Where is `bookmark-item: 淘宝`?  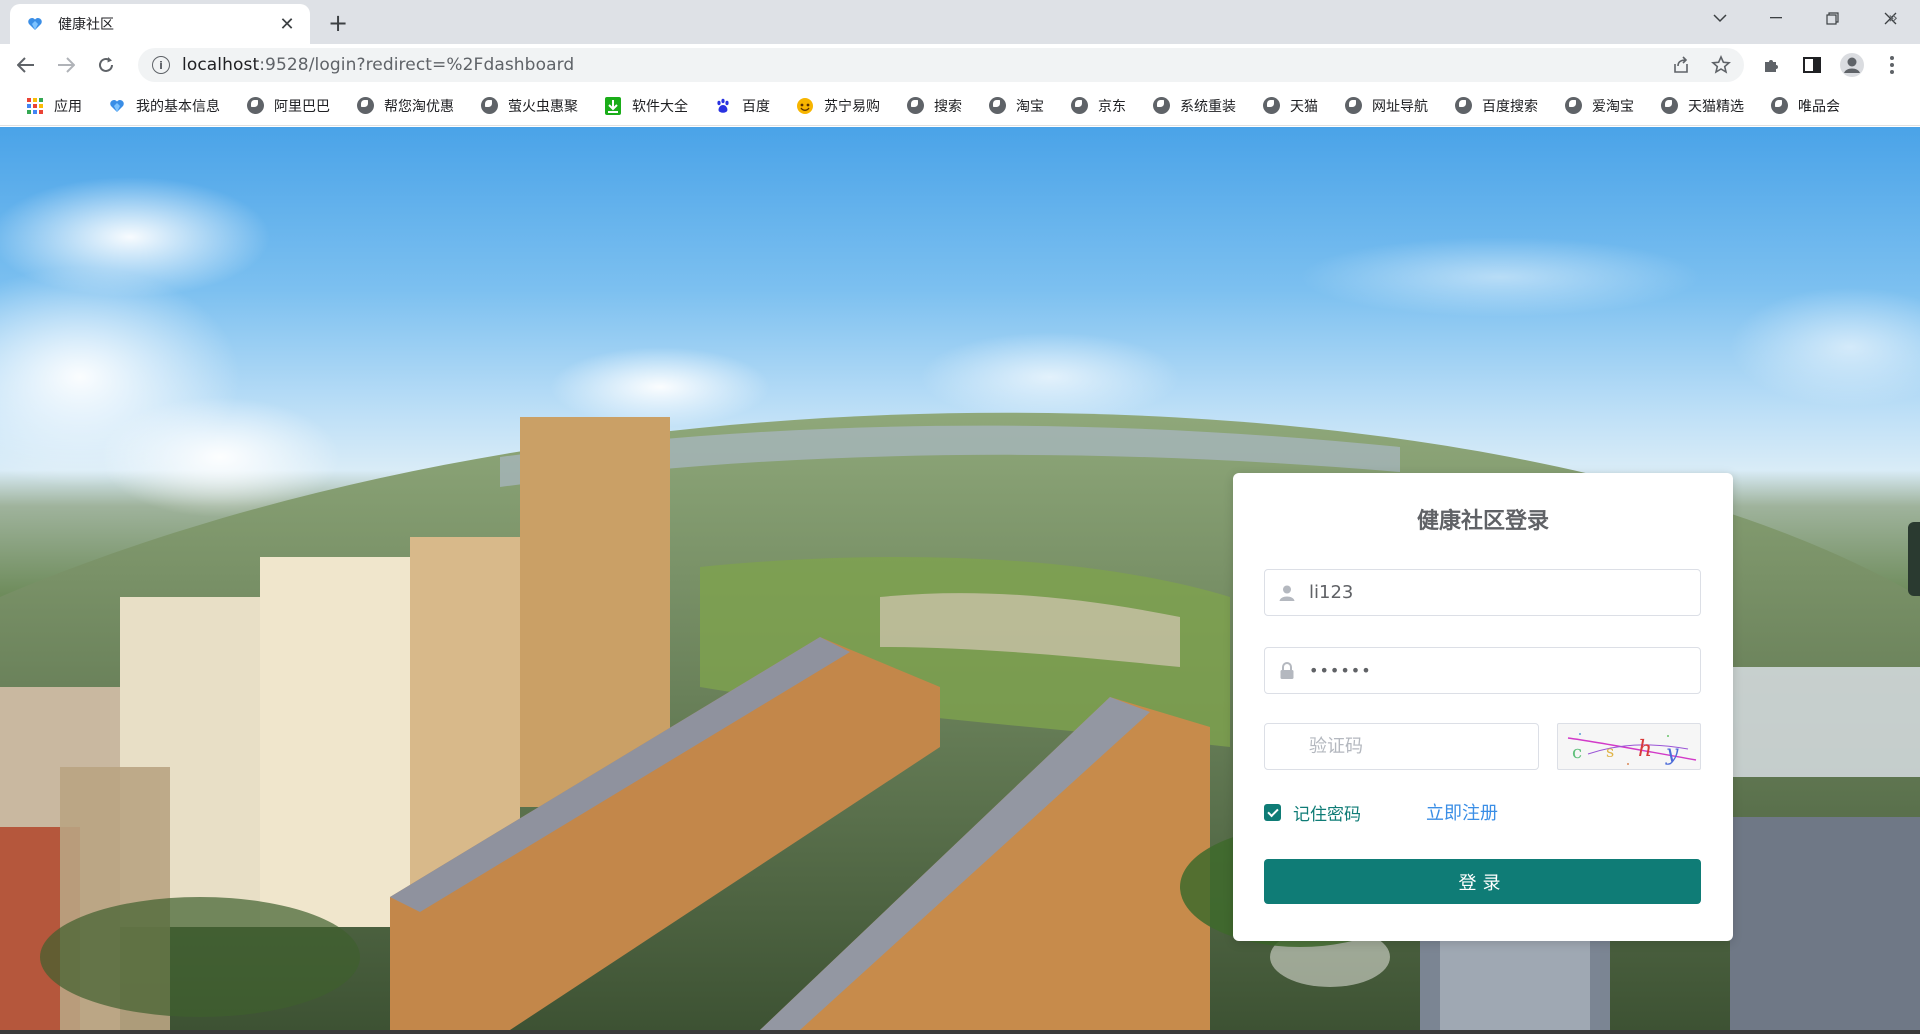 bookmark-item: 淘宝 is located at coordinates (1016, 106).